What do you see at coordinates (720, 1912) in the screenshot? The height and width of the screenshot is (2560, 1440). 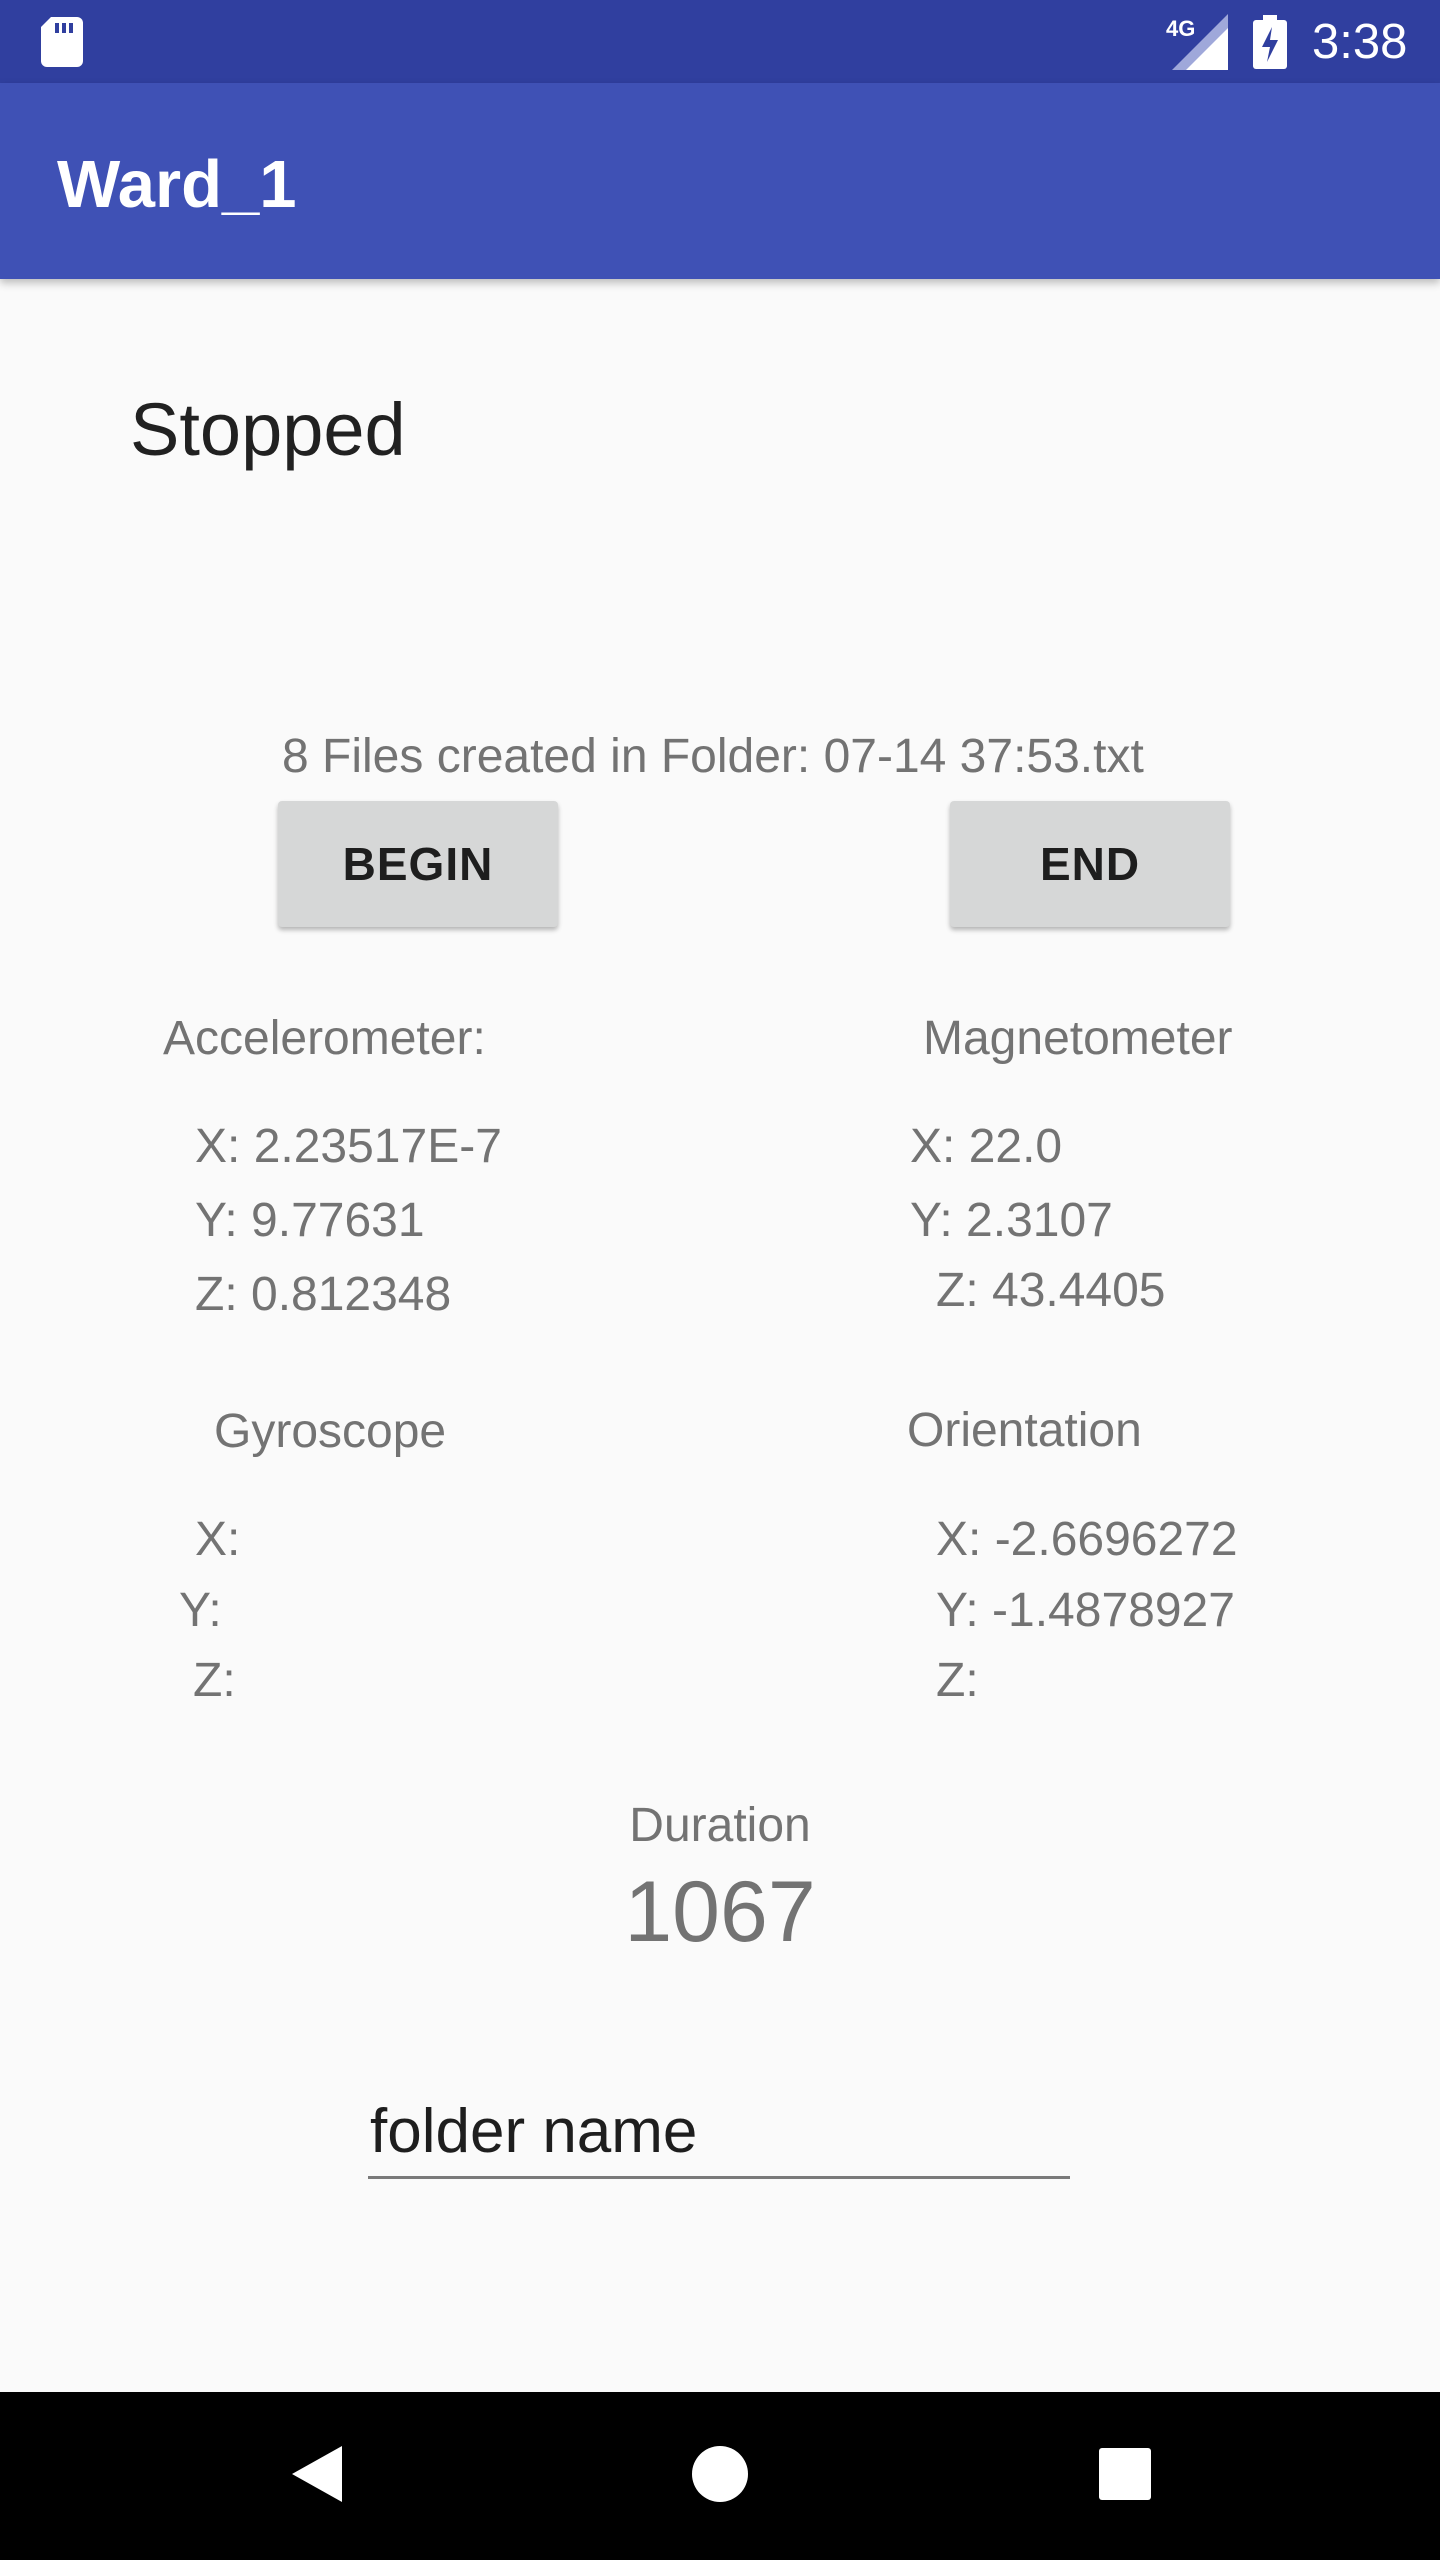 I see `duration-value: 1067` at bounding box center [720, 1912].